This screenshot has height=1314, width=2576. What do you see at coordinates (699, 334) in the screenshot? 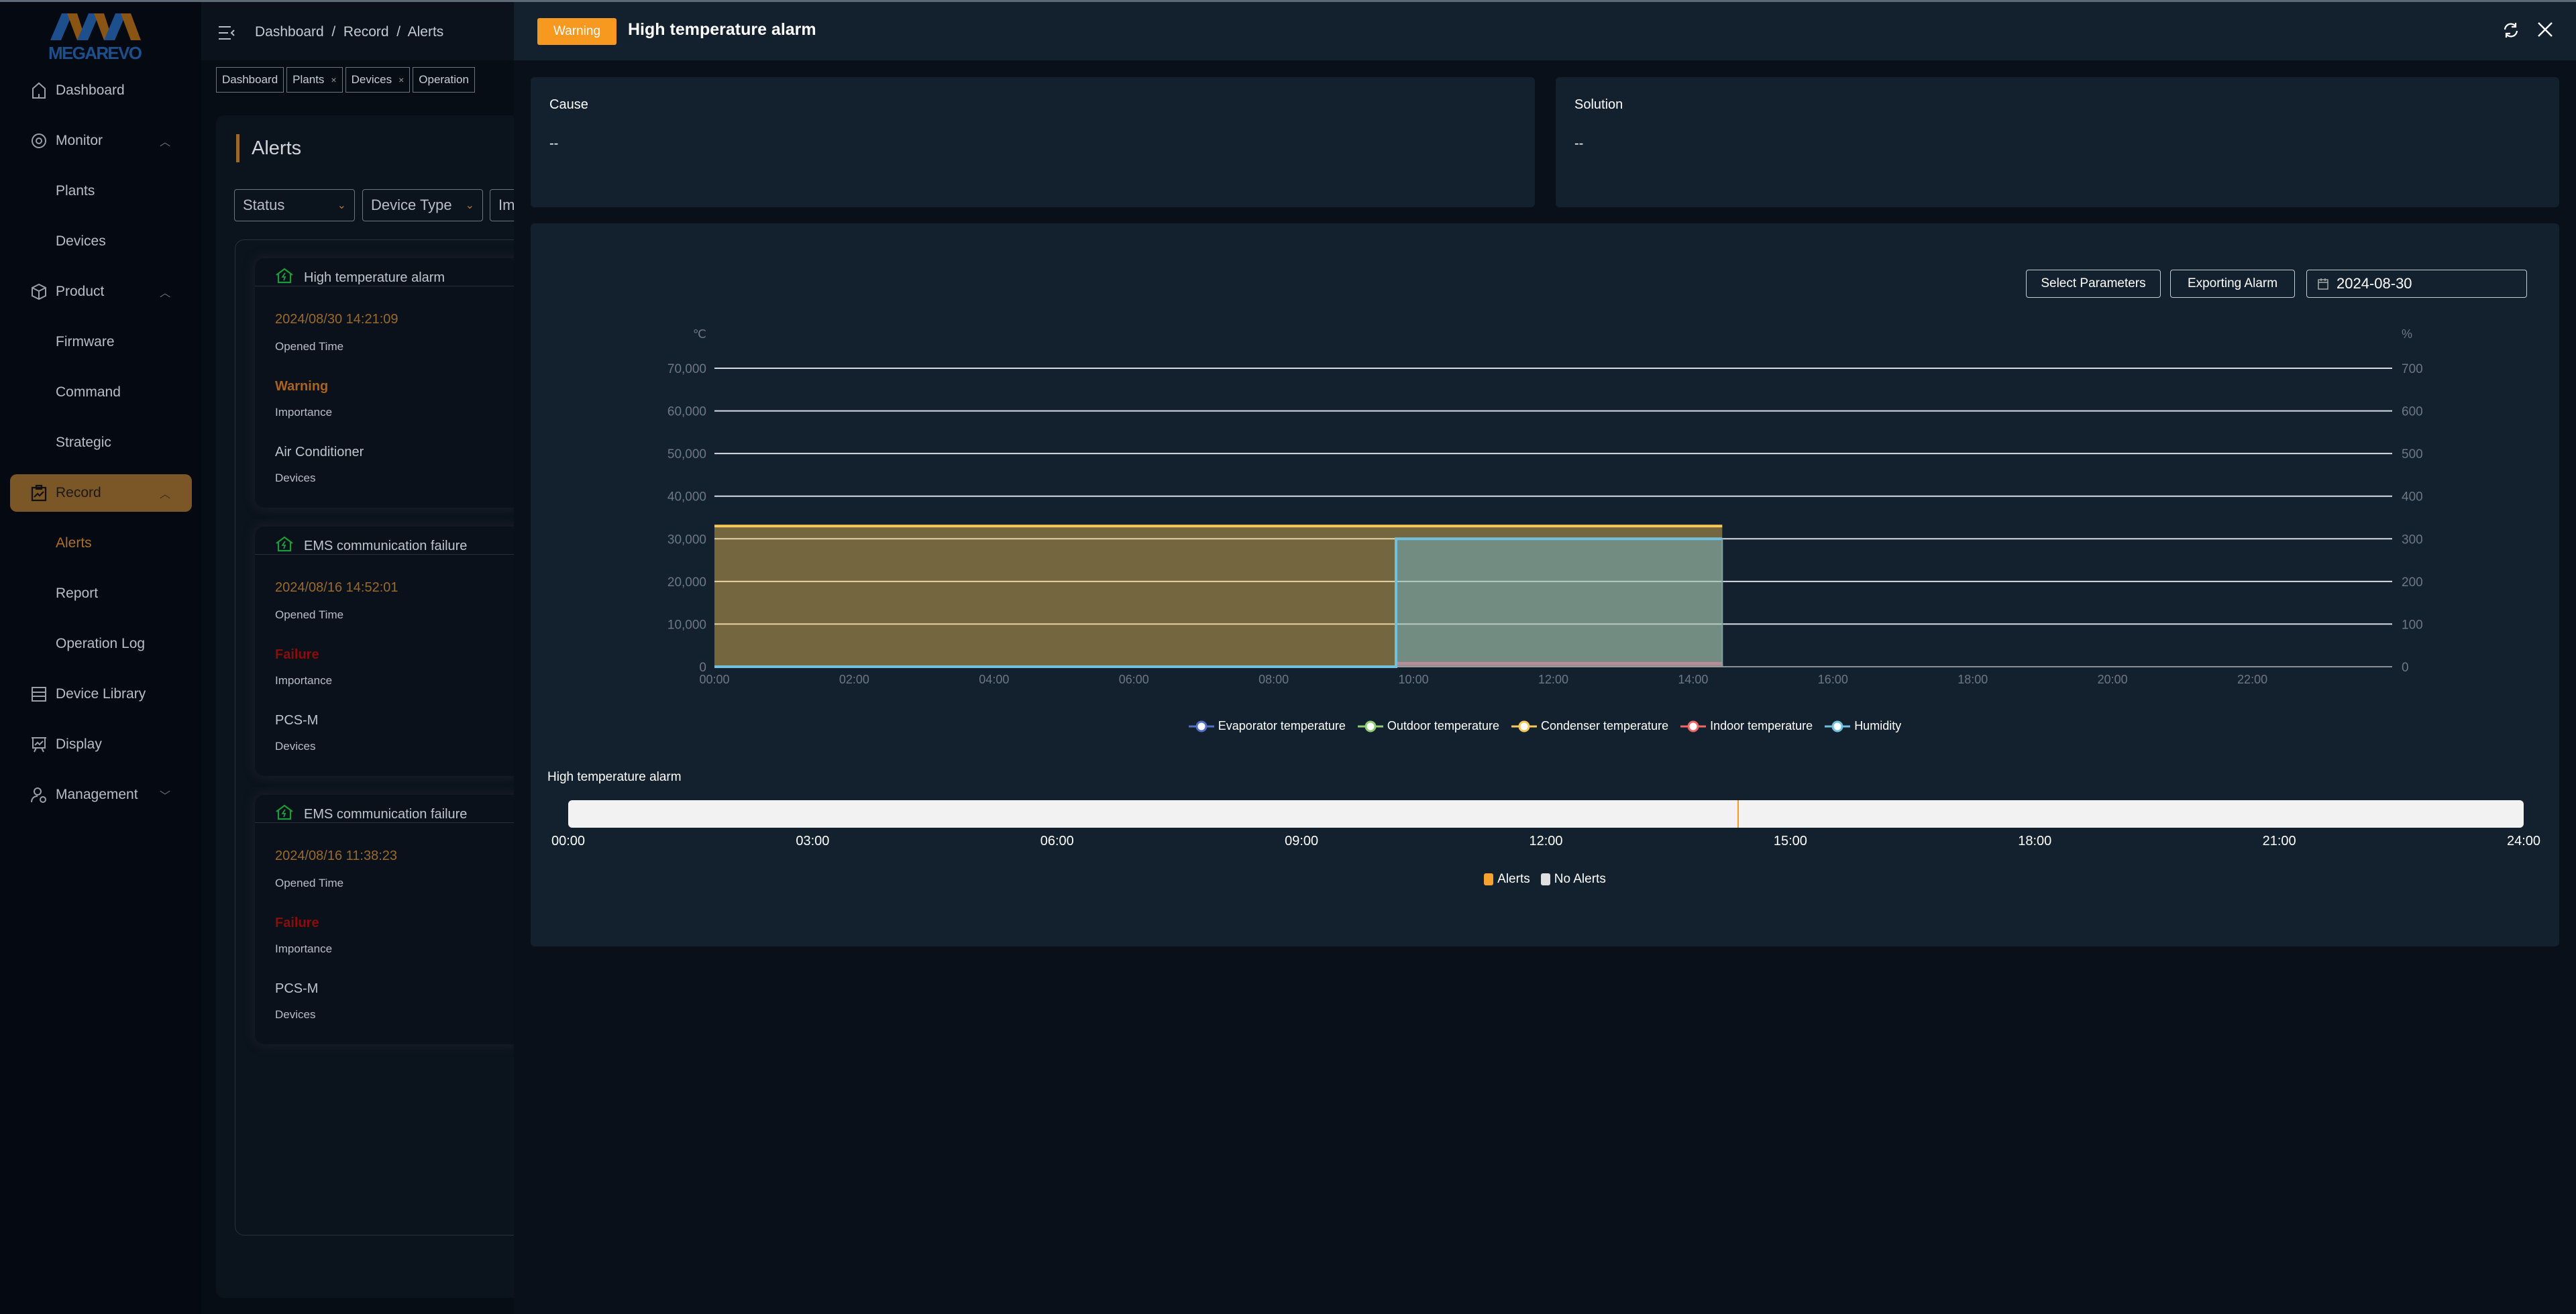
I see `y-left-unit: ℃` at bounding box center [699, 334].